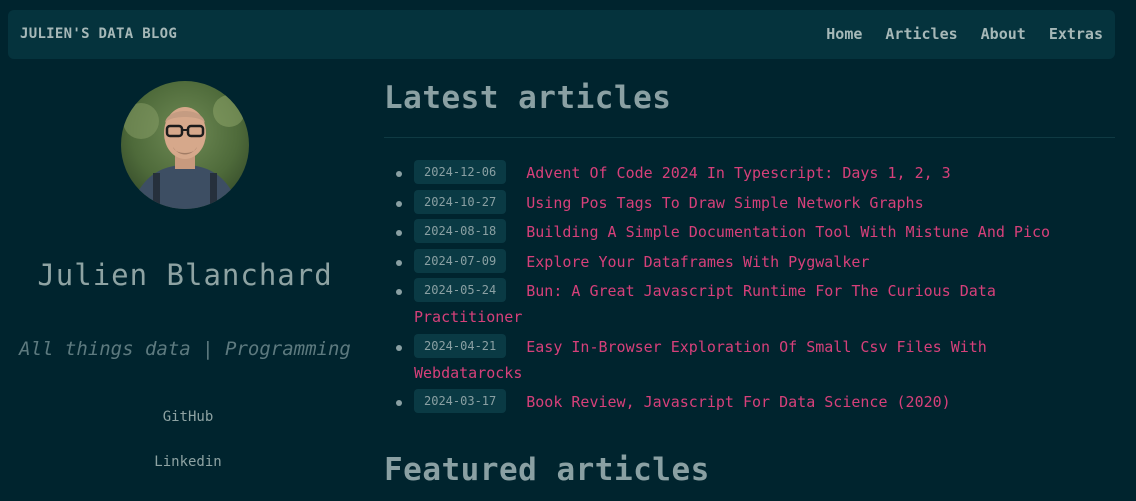  I want to click on author-name: Julien Blanchard, so click(185, 275).